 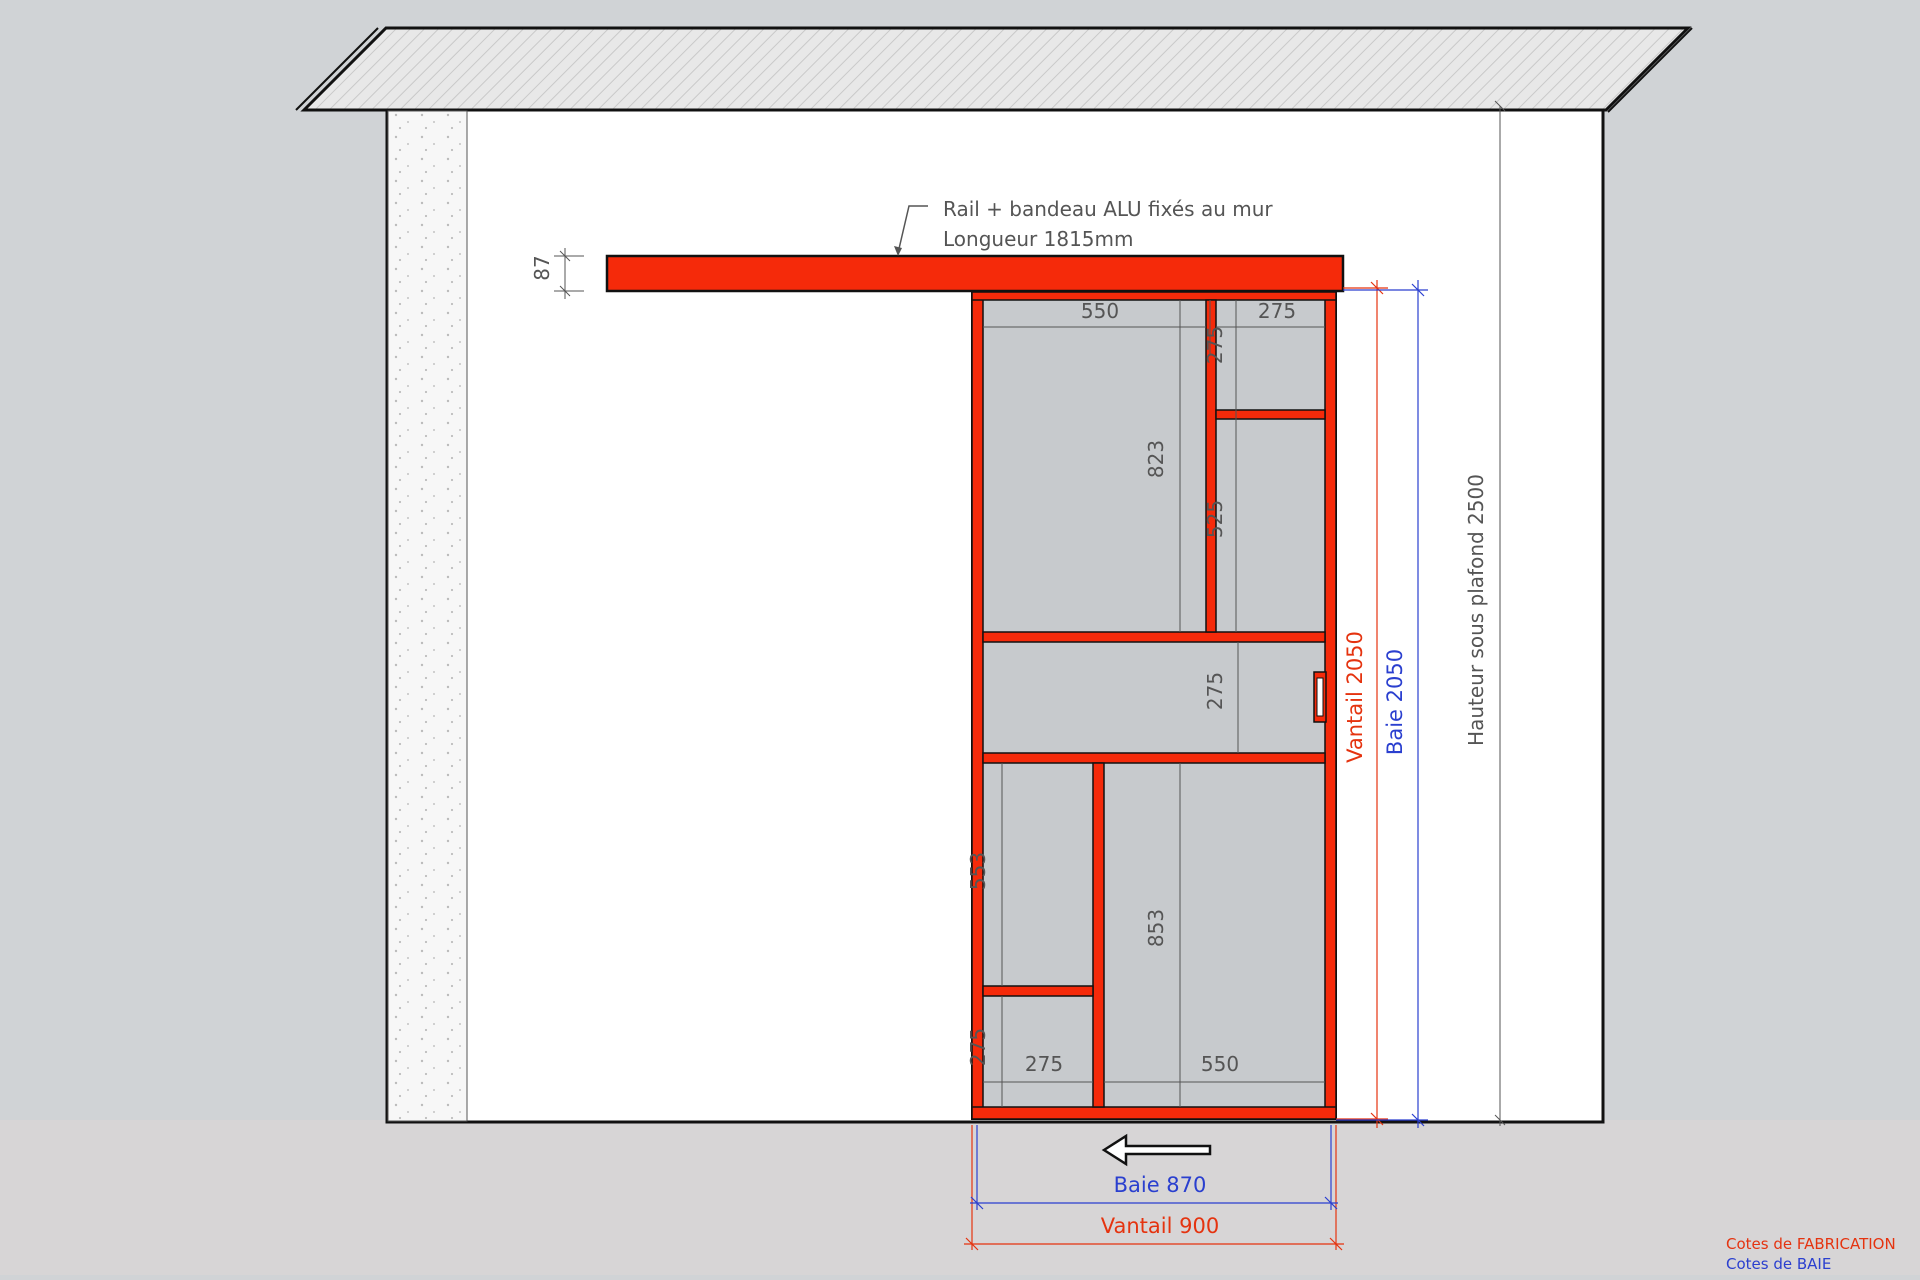 I want to click on dim-lower-right-height: 853, so click(x=1156, y=928).